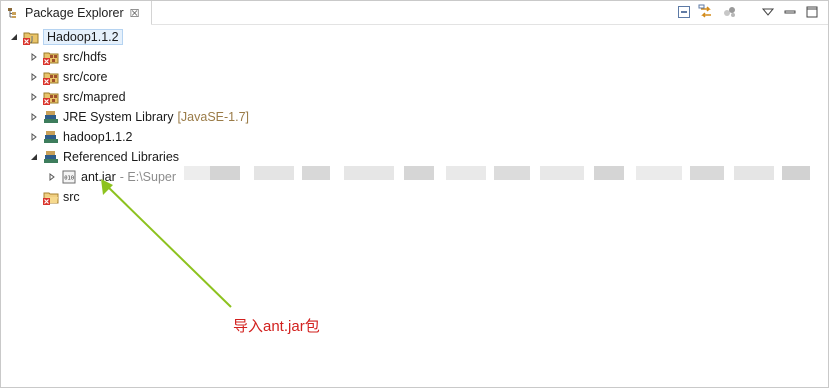 Image resolution: width=829 pixels, height=389 pixels. I want to click on annotation-text: 导入ant.jar包, so click(276, 326).